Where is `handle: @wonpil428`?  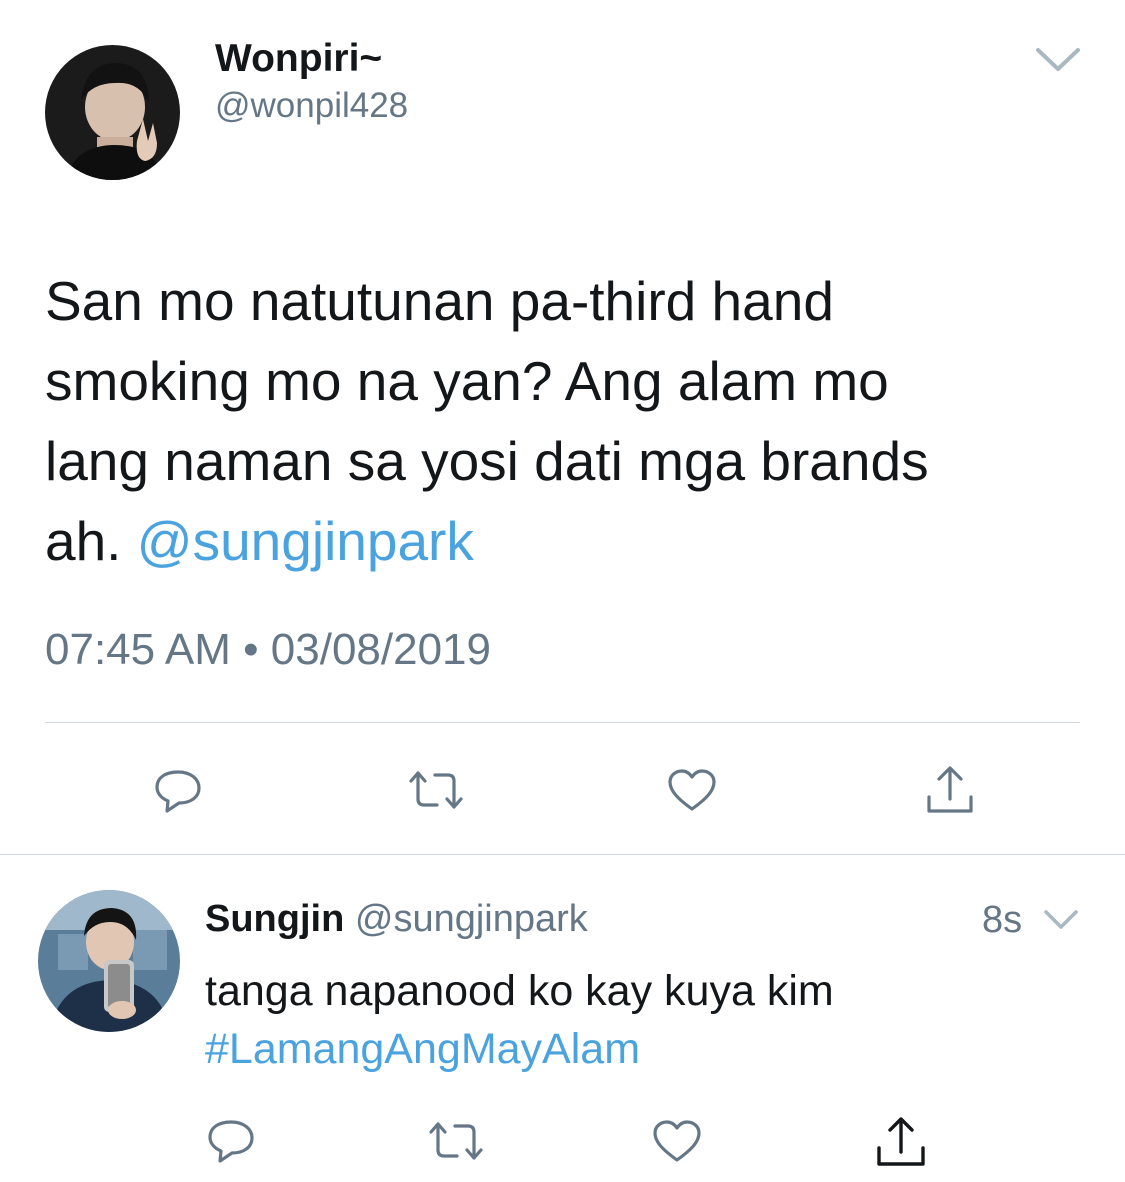 handle: @wonpil428 is located at coordinates (311, 106).